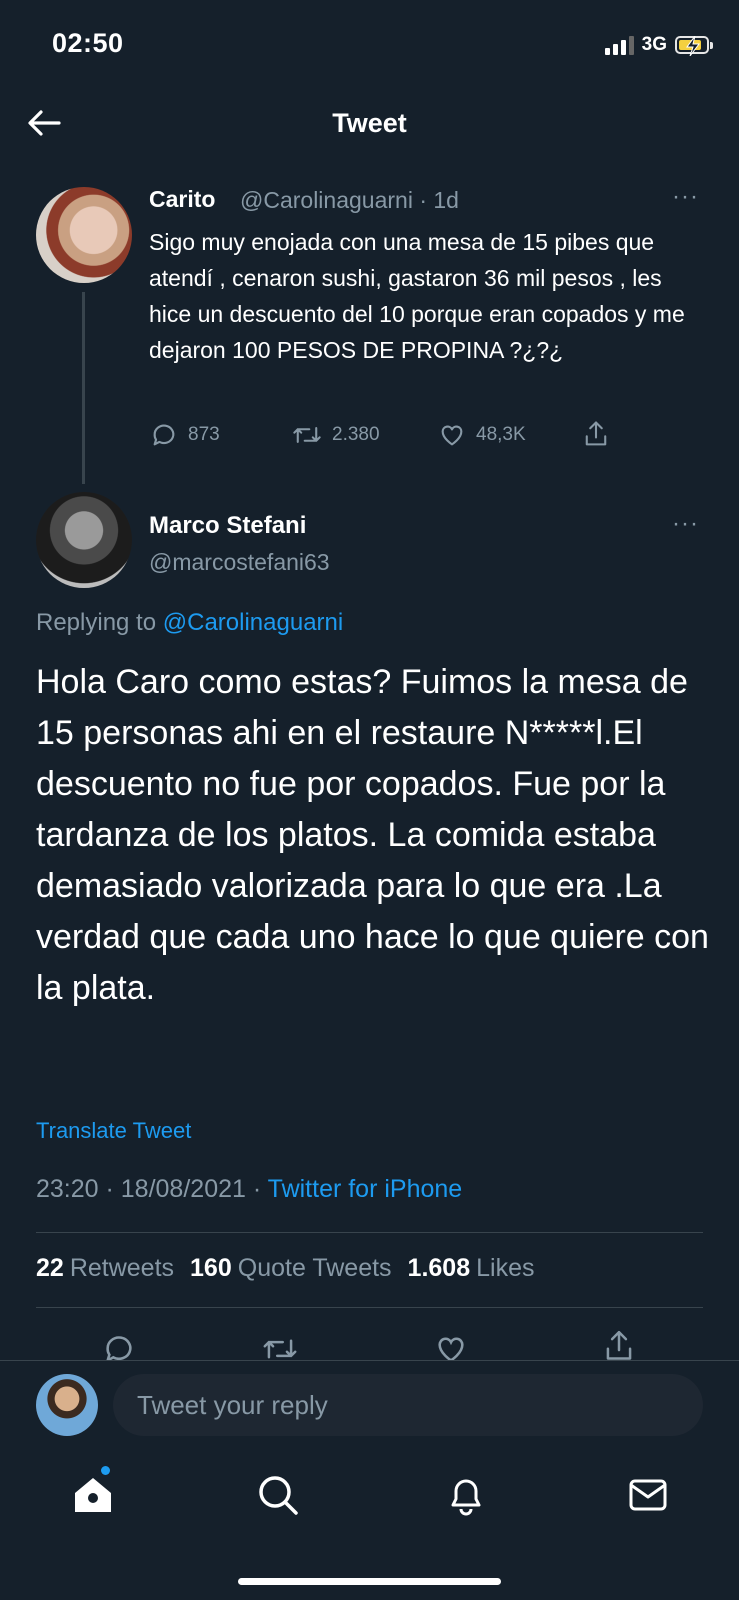 The width and height of the screenshot is (739, 1600). I want to click on status-time: 02:50, so click(88, 43).